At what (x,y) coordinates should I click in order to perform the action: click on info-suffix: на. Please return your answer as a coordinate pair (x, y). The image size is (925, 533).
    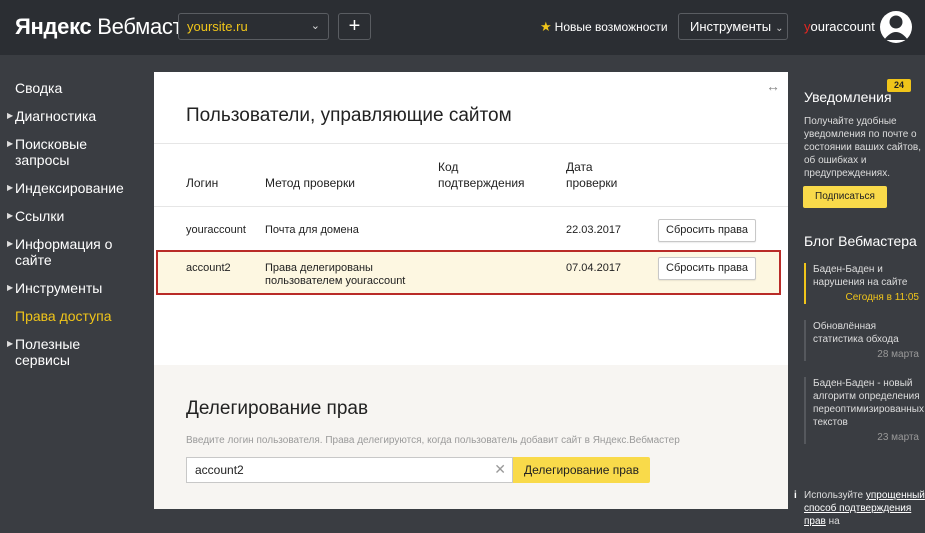
    Looking at the image, I should click on (834, 521).